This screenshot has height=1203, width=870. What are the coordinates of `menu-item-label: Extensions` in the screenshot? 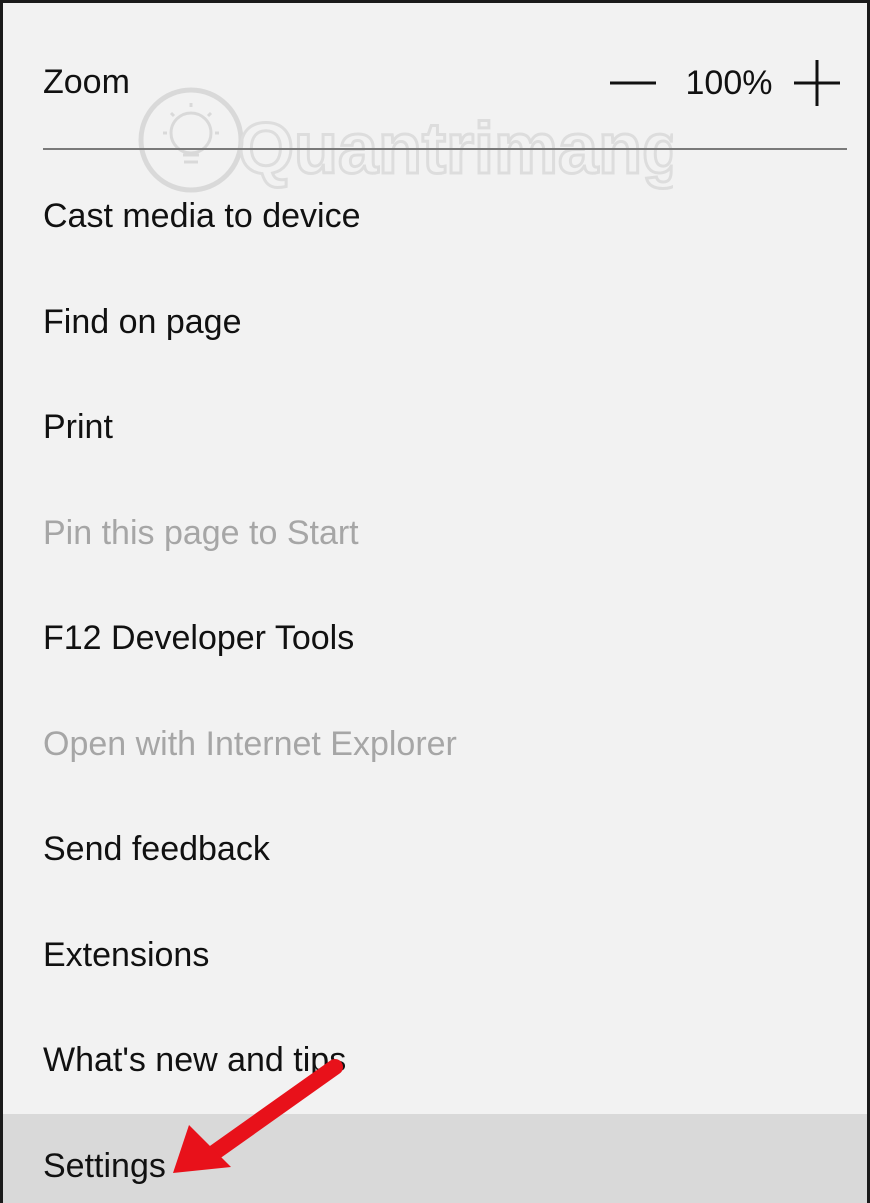 It's located at (126, 954).